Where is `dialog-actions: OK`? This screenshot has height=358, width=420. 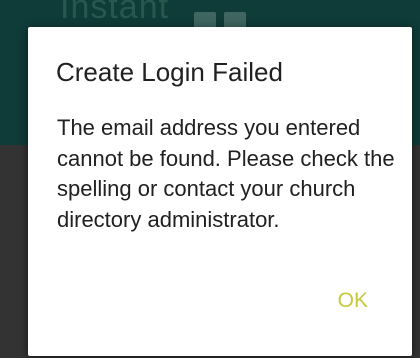 dialog-actions: OK is located at coordinates (353, 301).